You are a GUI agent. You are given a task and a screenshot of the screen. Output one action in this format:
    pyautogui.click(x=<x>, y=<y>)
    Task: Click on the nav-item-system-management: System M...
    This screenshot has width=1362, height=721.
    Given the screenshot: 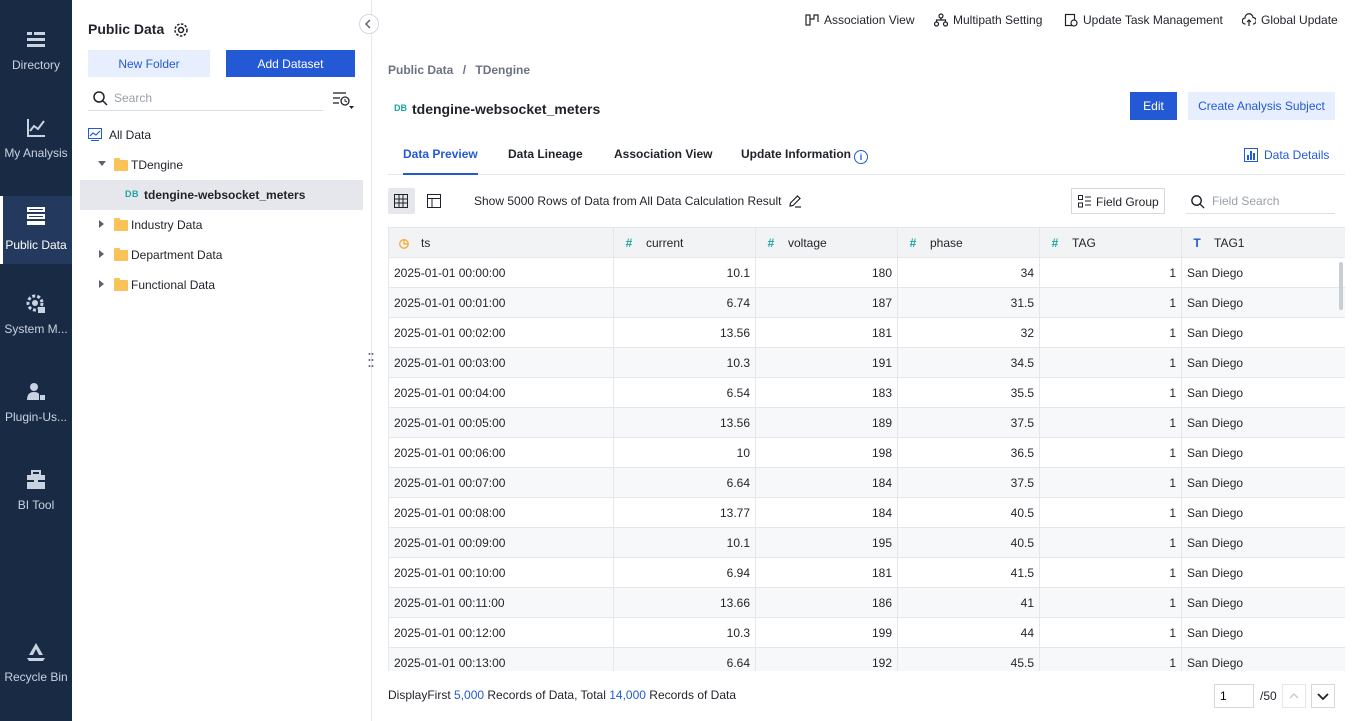 What is the action you would take?
    pyautogui.click(x=36, y=328)
    